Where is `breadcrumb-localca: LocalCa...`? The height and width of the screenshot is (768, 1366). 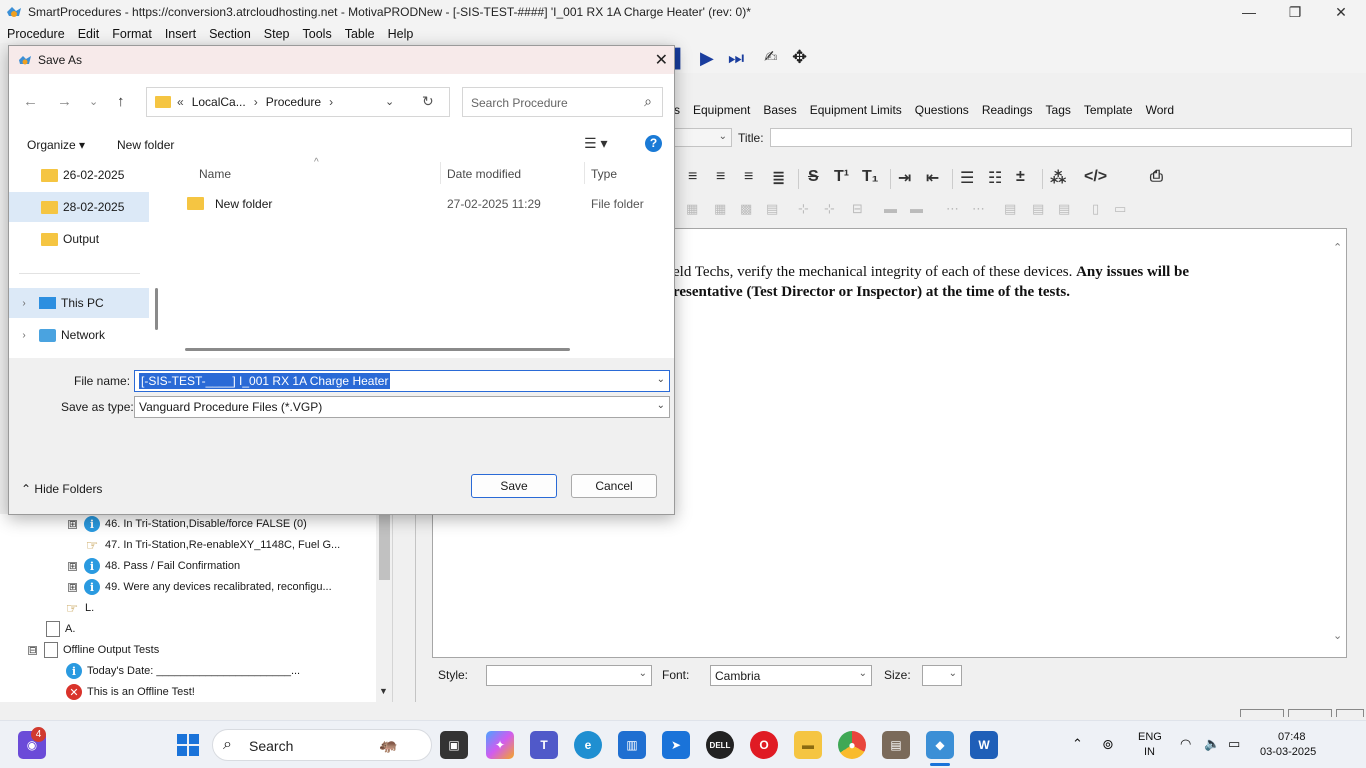
breadcrumb-localca: LocalCa... is located at coordinates (219, 102).